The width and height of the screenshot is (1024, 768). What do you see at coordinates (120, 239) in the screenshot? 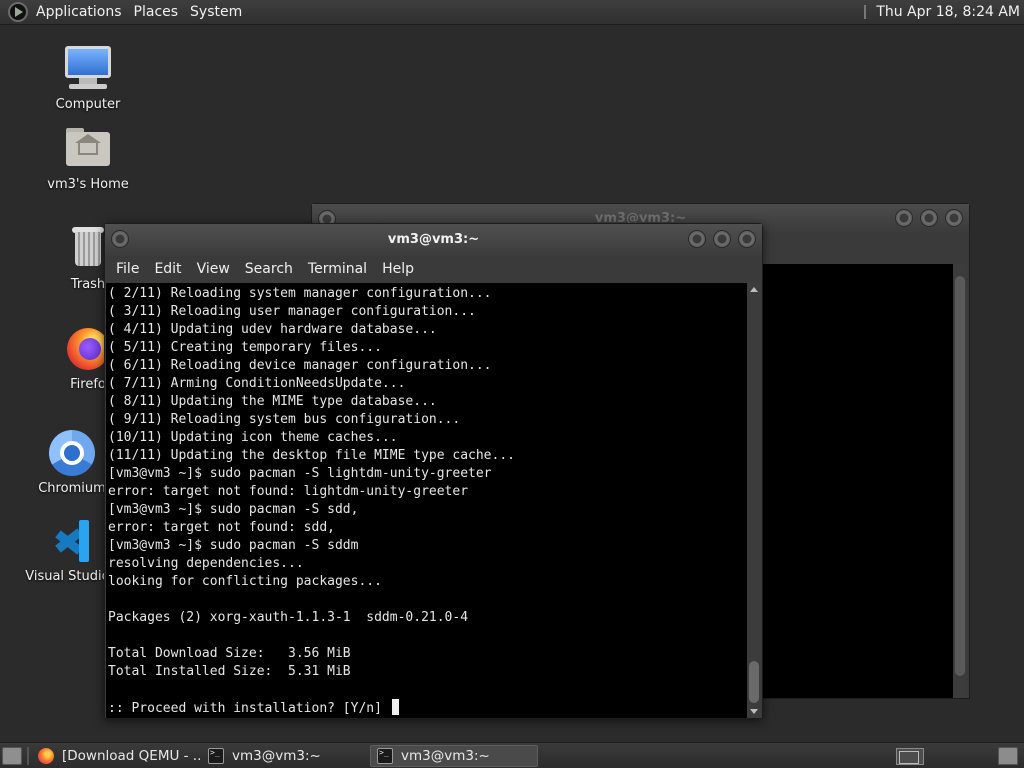
I see `window-menu-button` at bounding box center [120, 239].